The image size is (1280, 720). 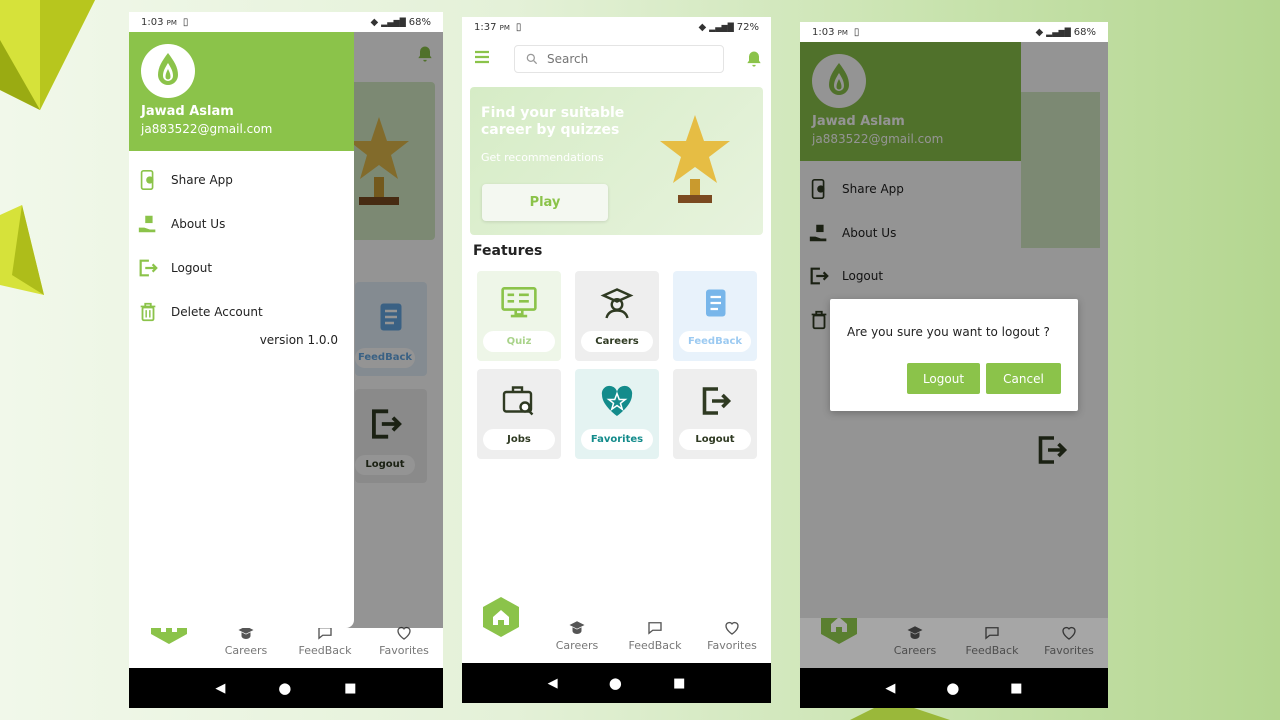 I want to click on top-bar, so click(x=616, y=60).